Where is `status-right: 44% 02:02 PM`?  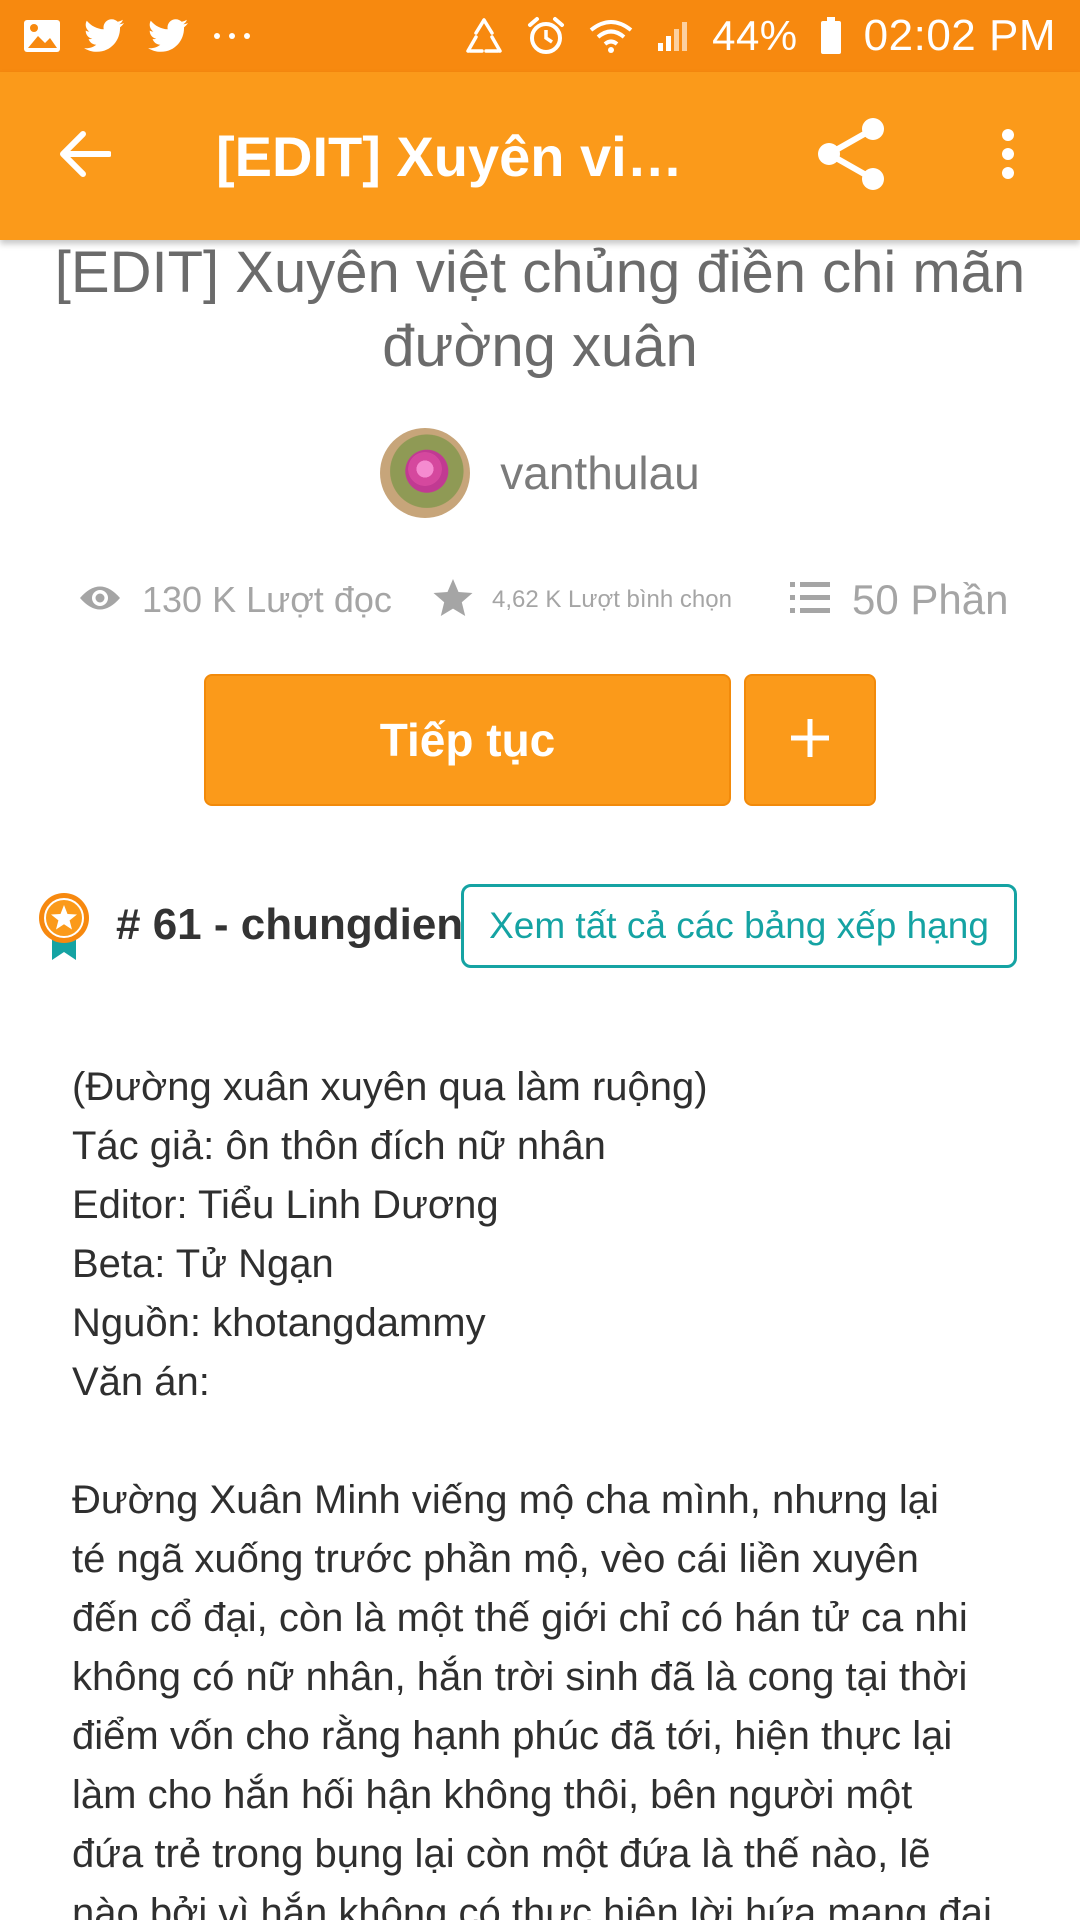 status-right: 44% 02:02 PM is located at coordinates (760, 36).